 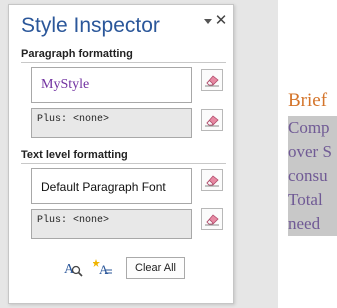 I want to click on clear-all-button: Clear All, so click(x=155, y=268).